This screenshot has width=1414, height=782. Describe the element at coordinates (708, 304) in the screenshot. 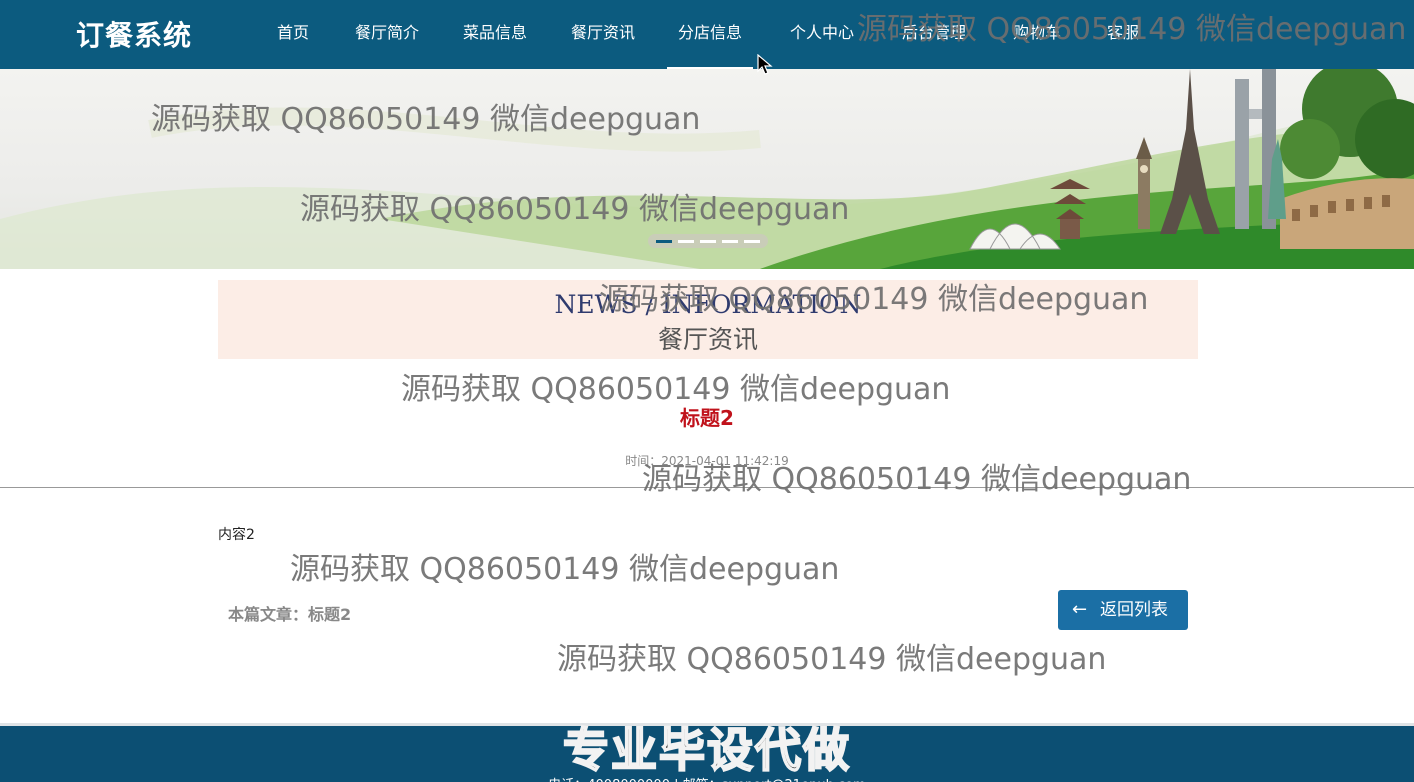

I see `section-title-en: NEWS / INFORMATION` at that location.